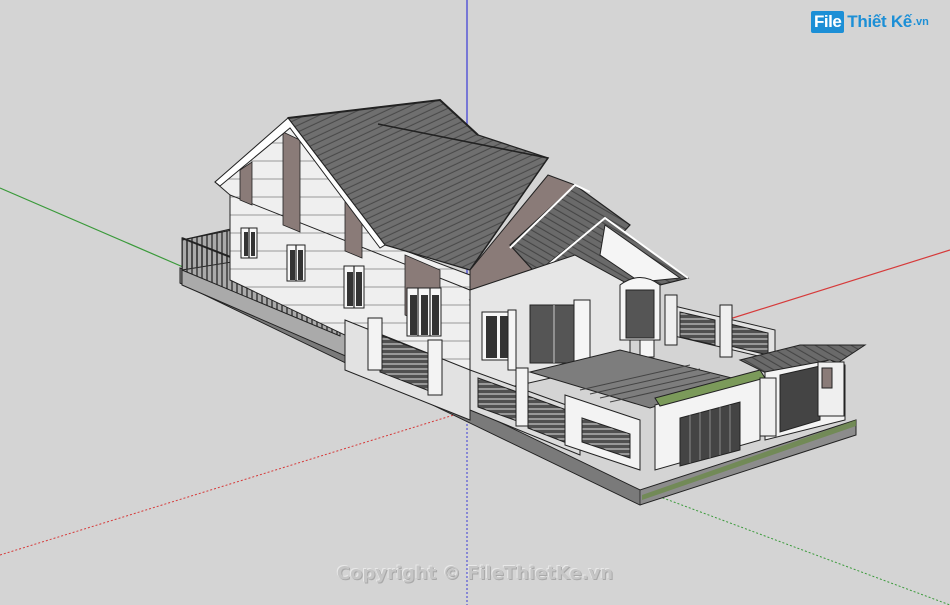  What do you see at coordinates (828, 22) in the screenshot?
I see `logo-file-box: File` at bounding box center [828, 22].